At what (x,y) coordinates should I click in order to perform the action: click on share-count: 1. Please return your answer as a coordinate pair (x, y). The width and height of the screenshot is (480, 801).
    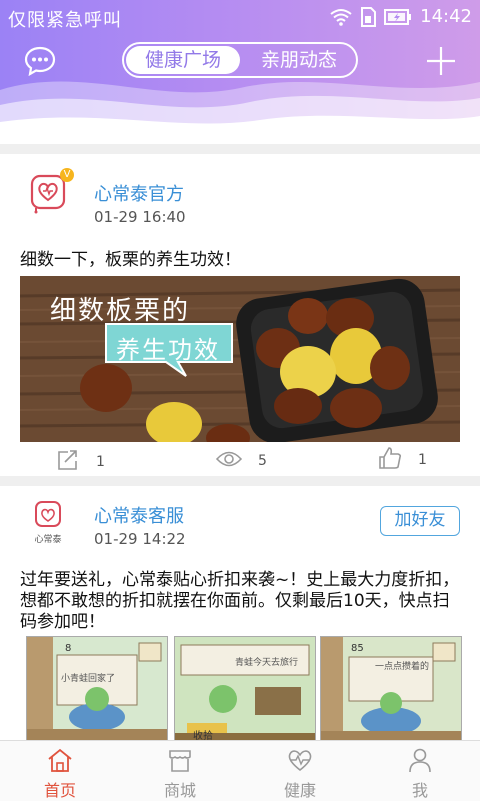
    Looking at the image, I should click on (100, 462).